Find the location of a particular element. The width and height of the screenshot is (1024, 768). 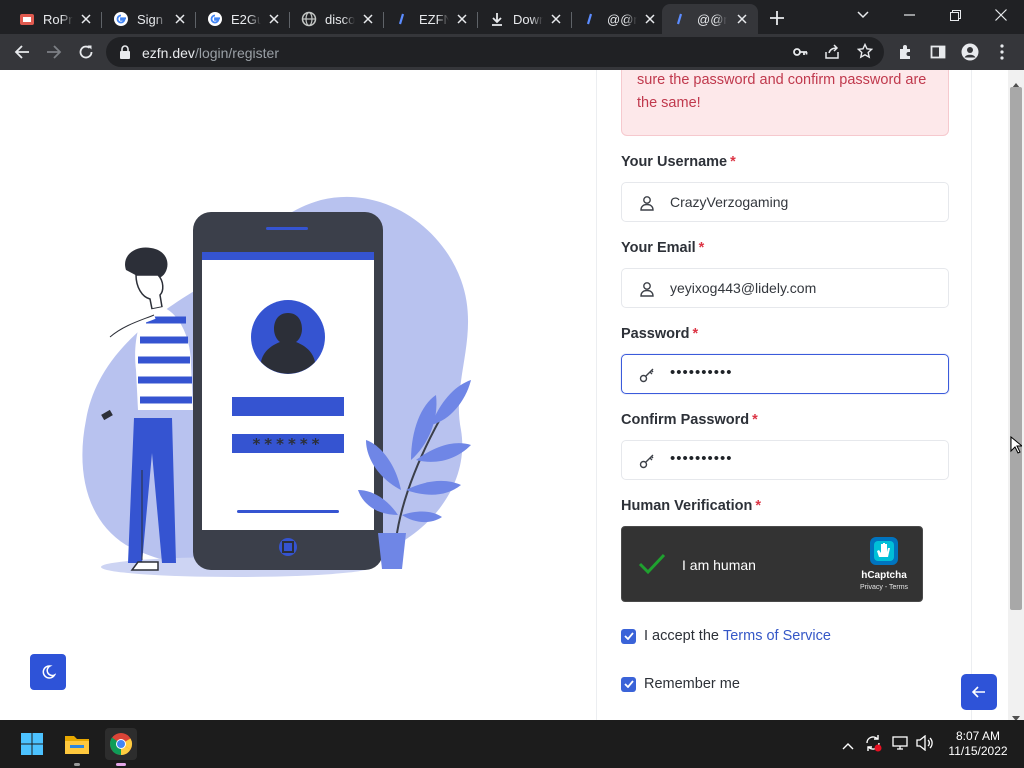

address-bar: ezfn.dev/login/register is located at coordinates (495, 52).